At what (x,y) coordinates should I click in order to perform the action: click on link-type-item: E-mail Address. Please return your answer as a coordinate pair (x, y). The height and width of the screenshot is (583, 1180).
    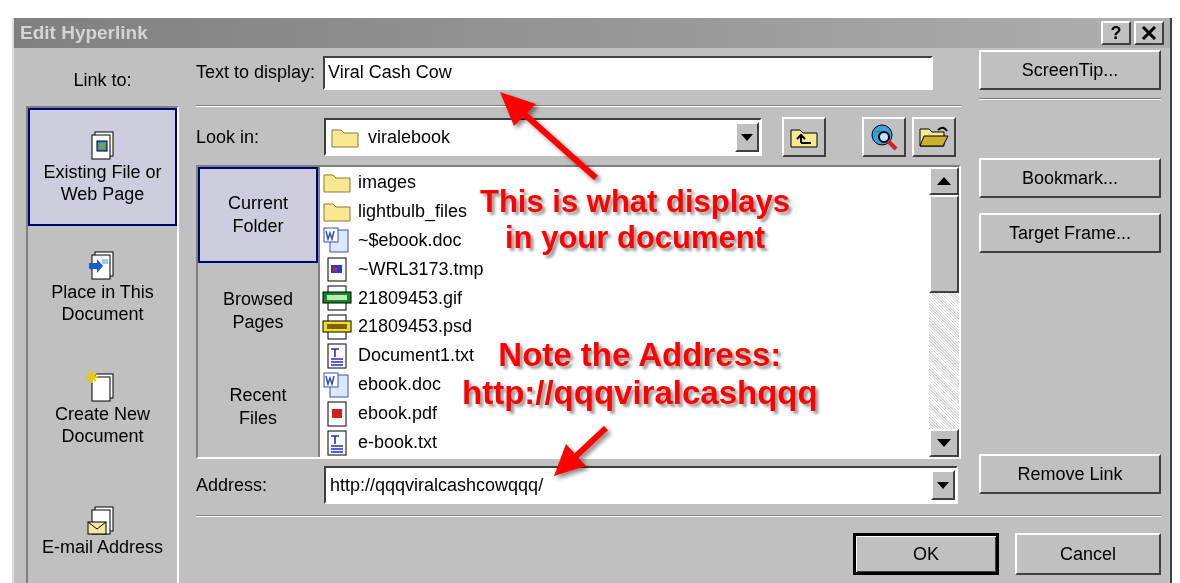
    Looking at the image, I should click on (102, 526).